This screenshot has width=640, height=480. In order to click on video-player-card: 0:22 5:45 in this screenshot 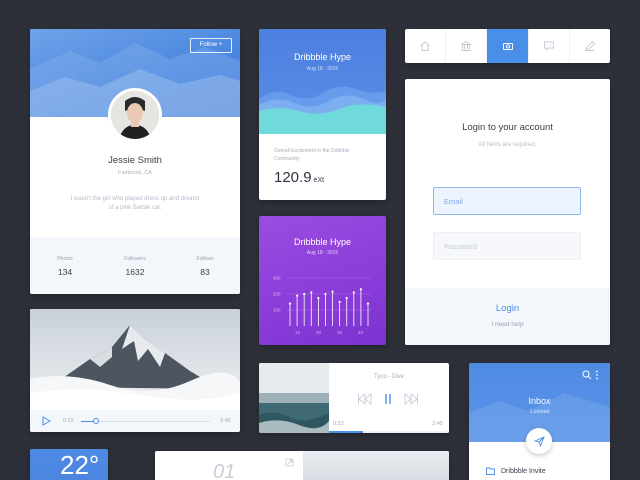, I will do `click(135, 370)`.